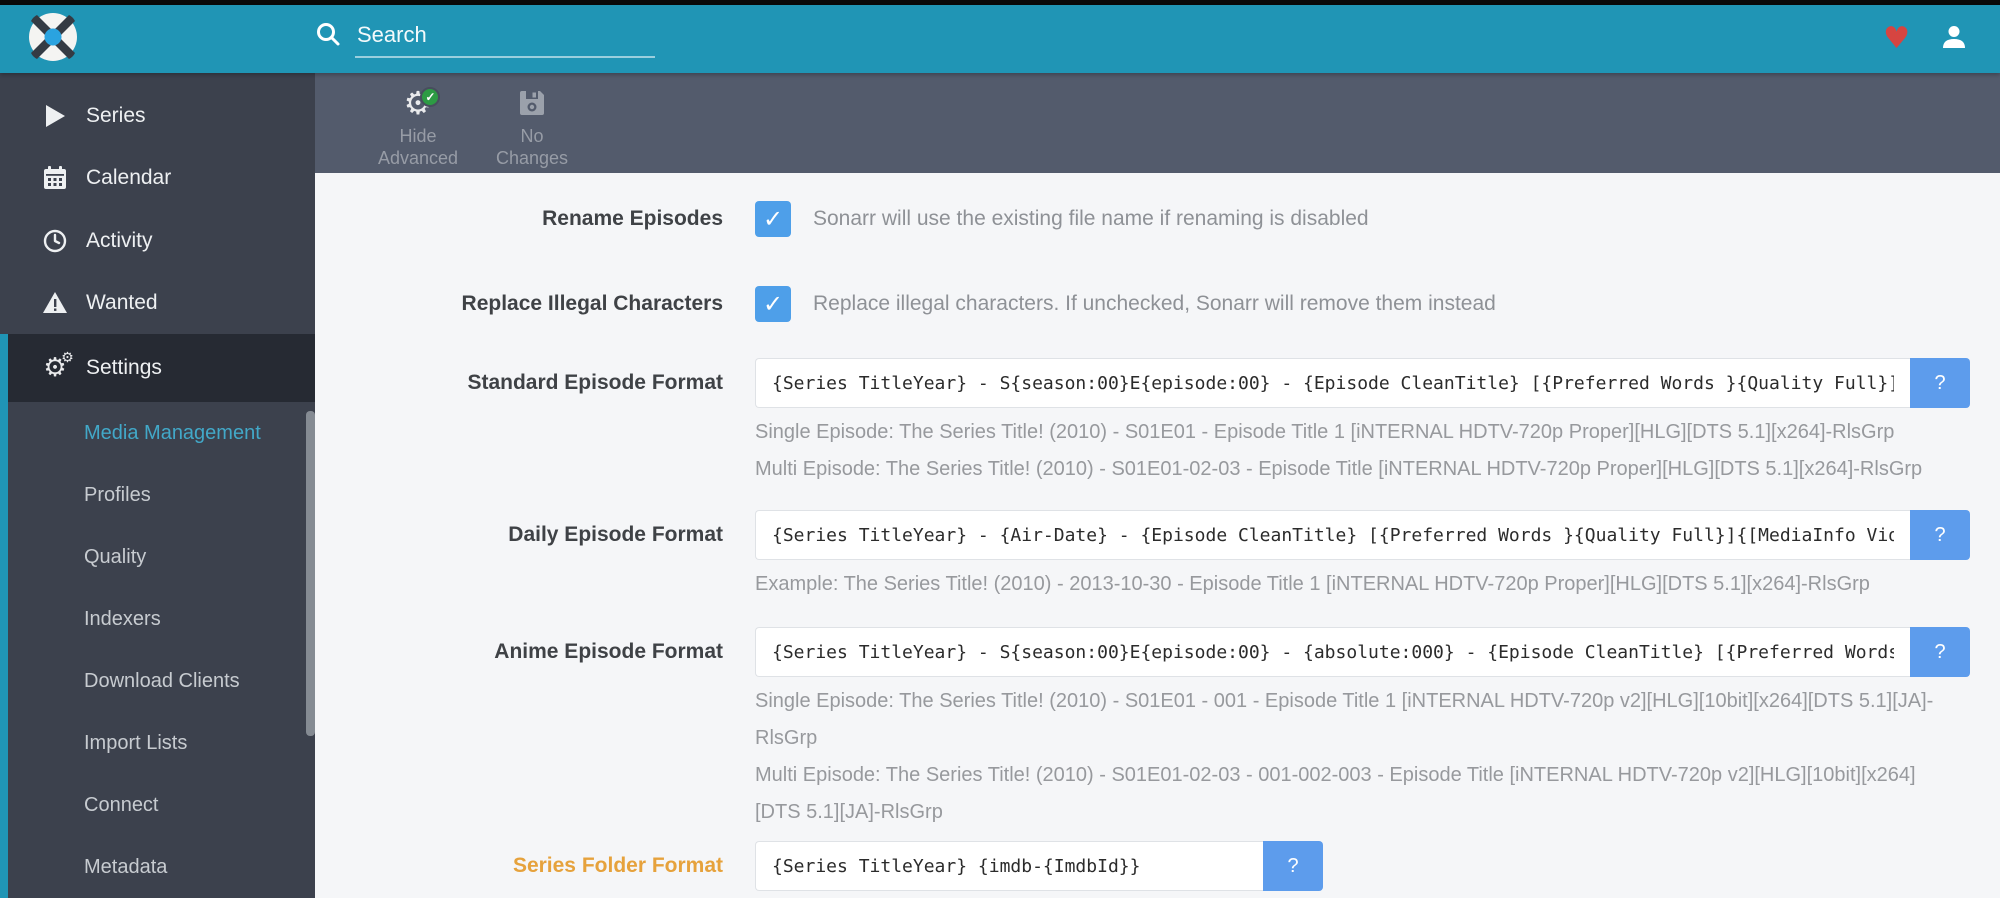 The width and height of the screenshot is (2000, 898). What do you see at coordinates (1940, 652) in the screenshot?
I see `anime-format-help-button: ?` at bounding box center [1940, 652].